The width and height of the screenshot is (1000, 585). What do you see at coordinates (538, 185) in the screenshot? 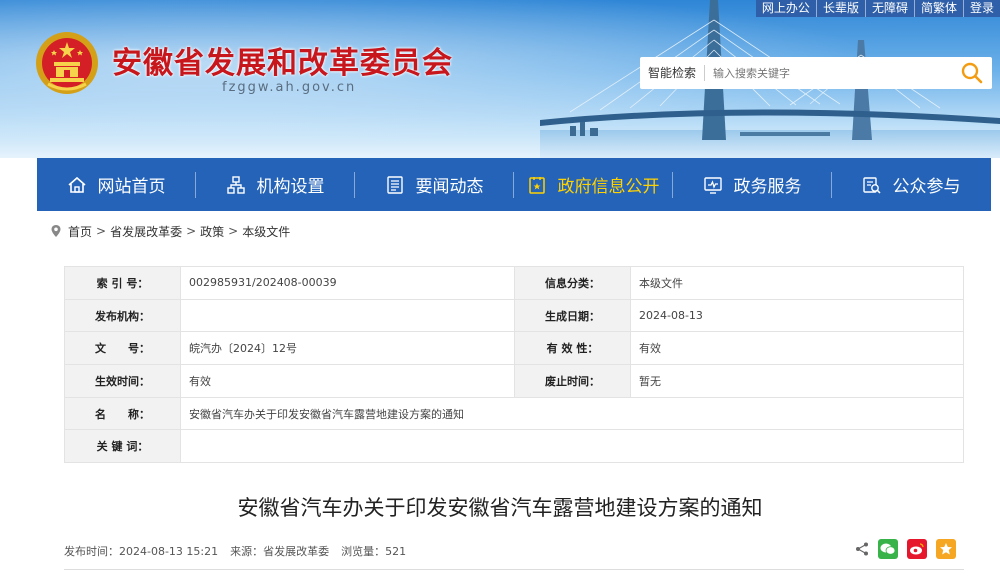
I see `gov-info-icon` at bounding box center [538, 185].